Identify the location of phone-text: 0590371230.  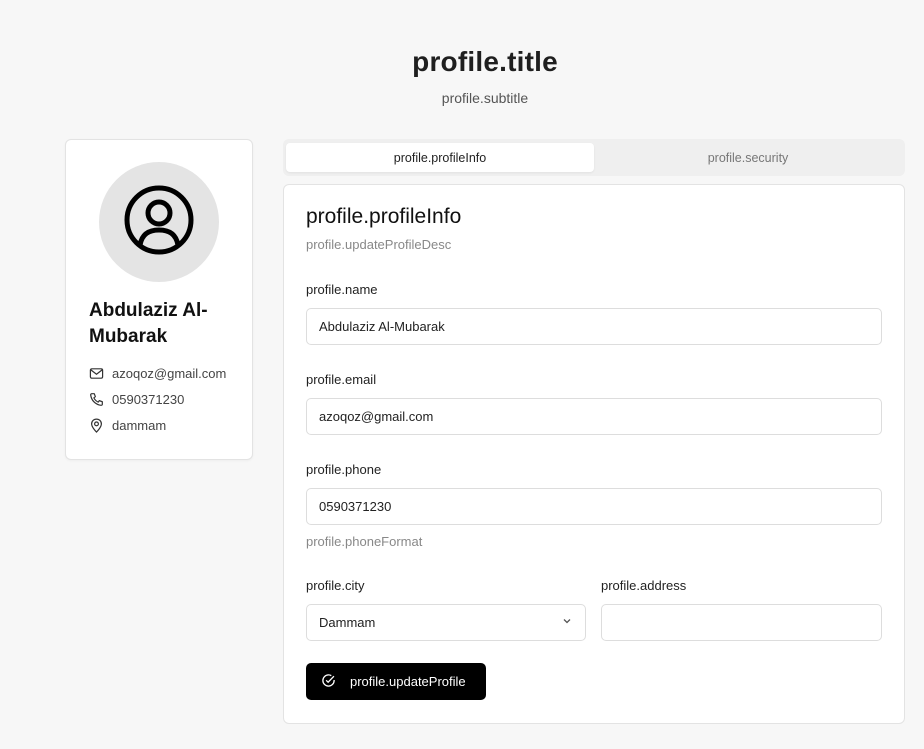
(148, 399).